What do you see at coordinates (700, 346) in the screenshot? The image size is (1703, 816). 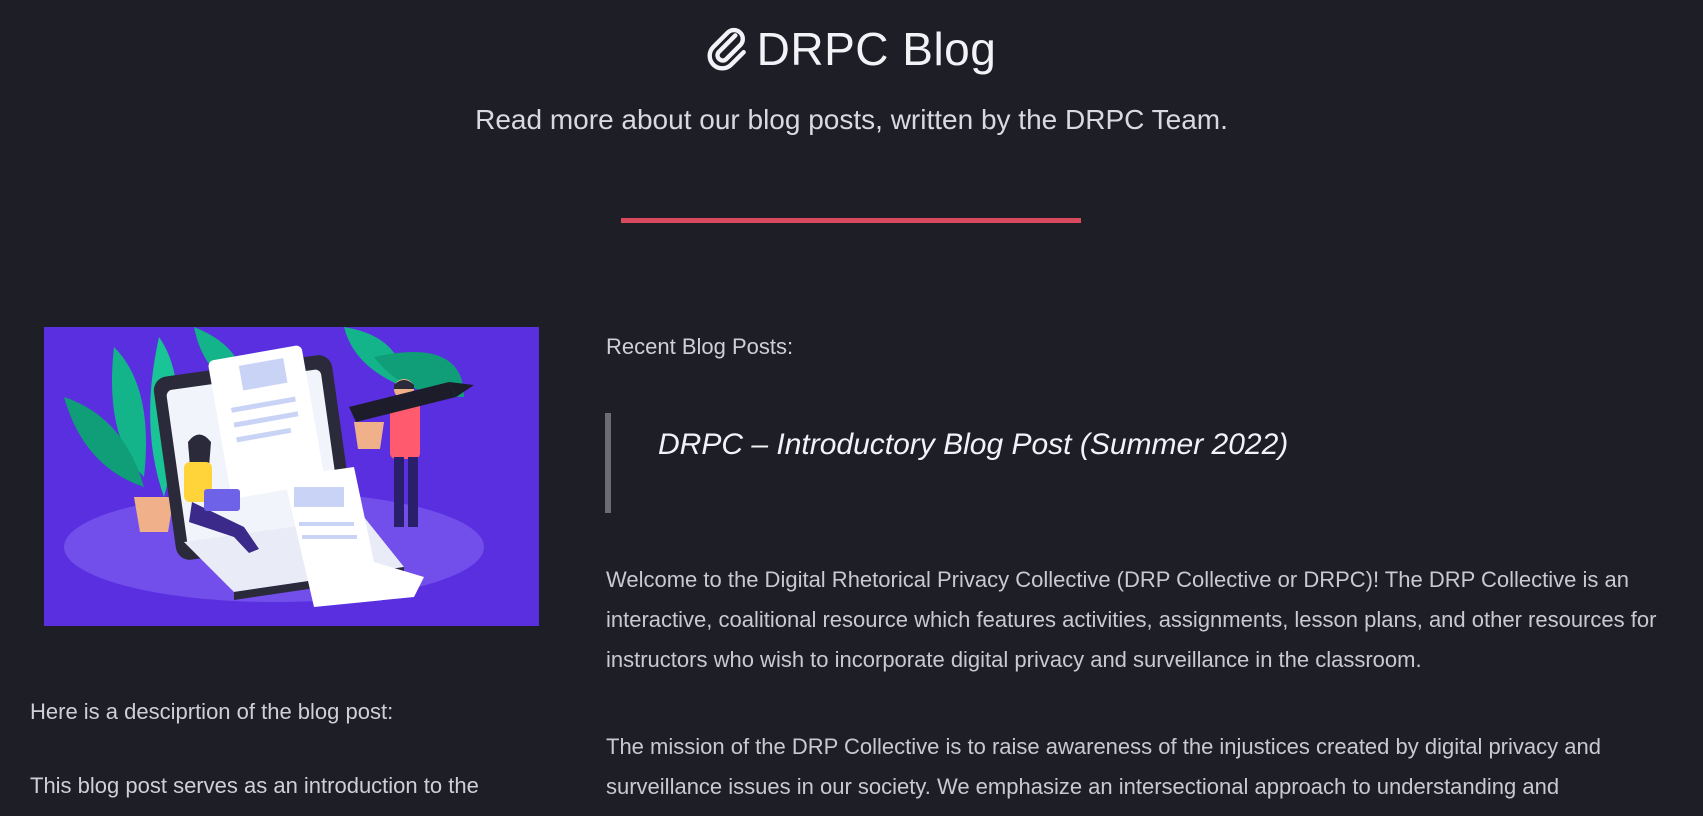 I see `recent-posts-label: Recent Blog Posts:` at bounding box center [700, 346].